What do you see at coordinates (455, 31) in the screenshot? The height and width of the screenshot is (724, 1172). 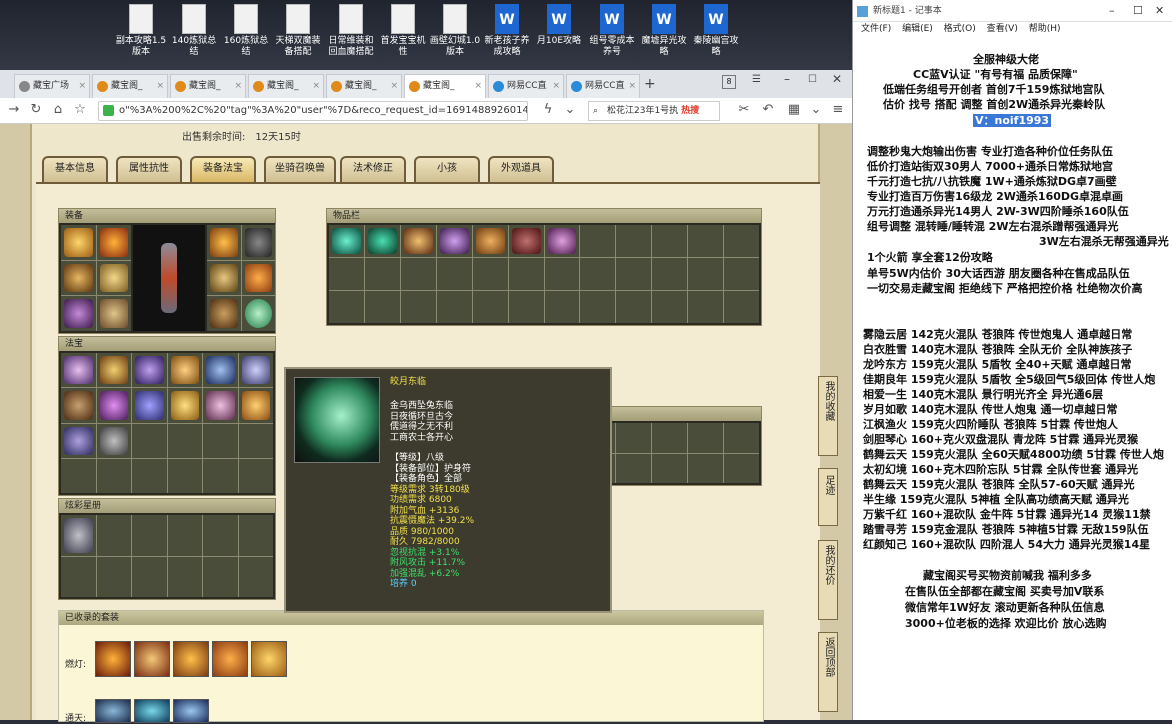 I see `desktop-icon-doc: 画壁幻城1.0版本` at bounding box center [455, 31].